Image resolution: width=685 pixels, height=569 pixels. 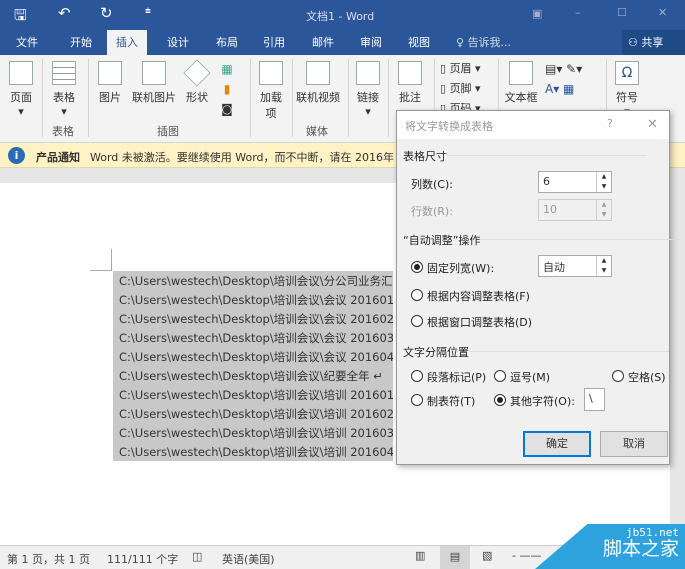 I want to click on print-layout-icon: ▤, so click(x=455, y=557).